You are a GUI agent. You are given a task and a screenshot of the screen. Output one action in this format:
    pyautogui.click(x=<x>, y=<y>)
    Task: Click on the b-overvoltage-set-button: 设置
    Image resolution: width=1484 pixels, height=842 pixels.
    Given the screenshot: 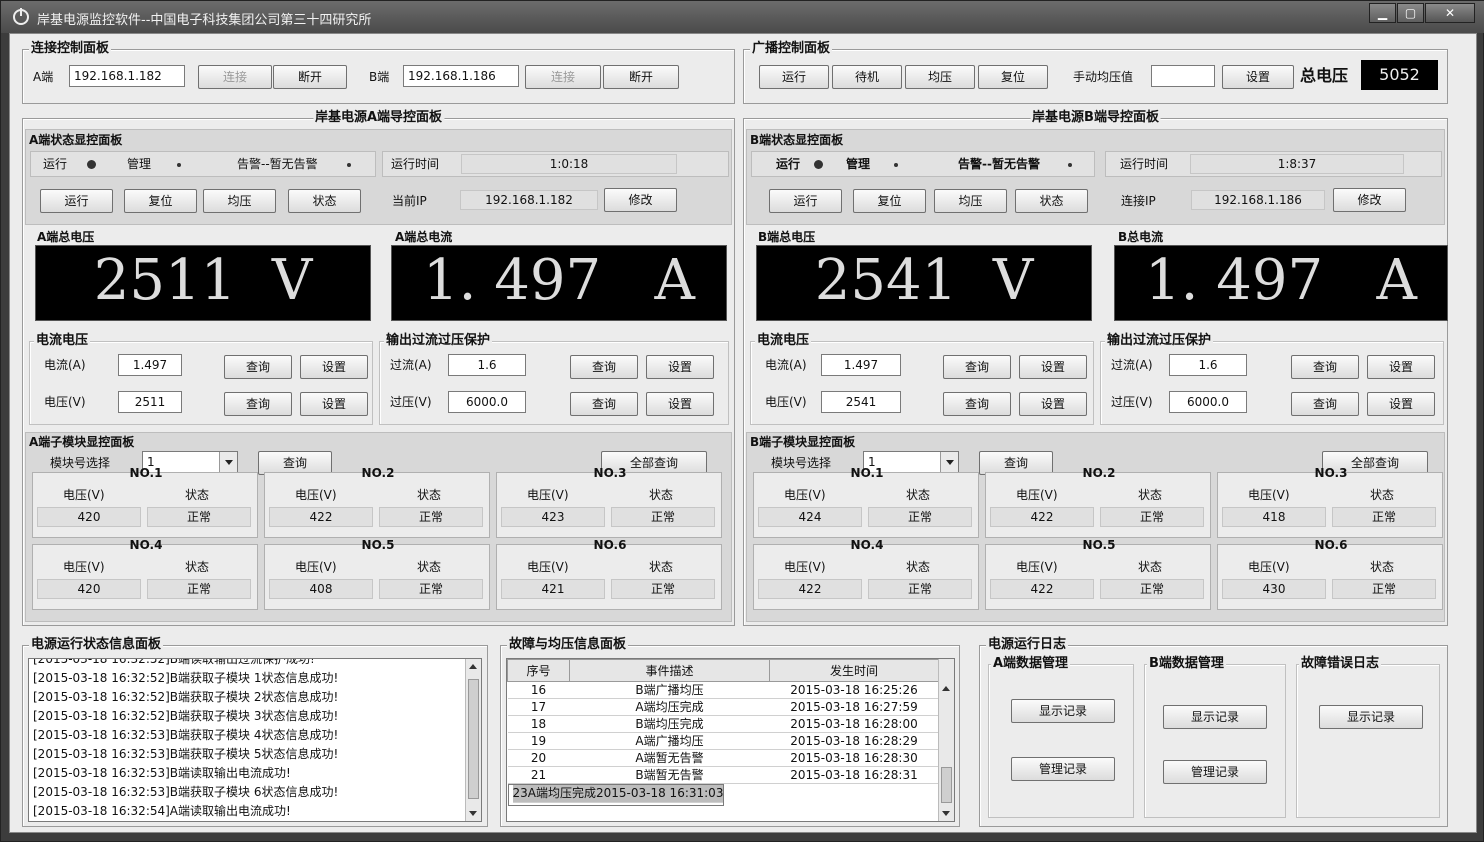 What is the action you would take?
    pyautogui.click(x=1401, y=404)
    